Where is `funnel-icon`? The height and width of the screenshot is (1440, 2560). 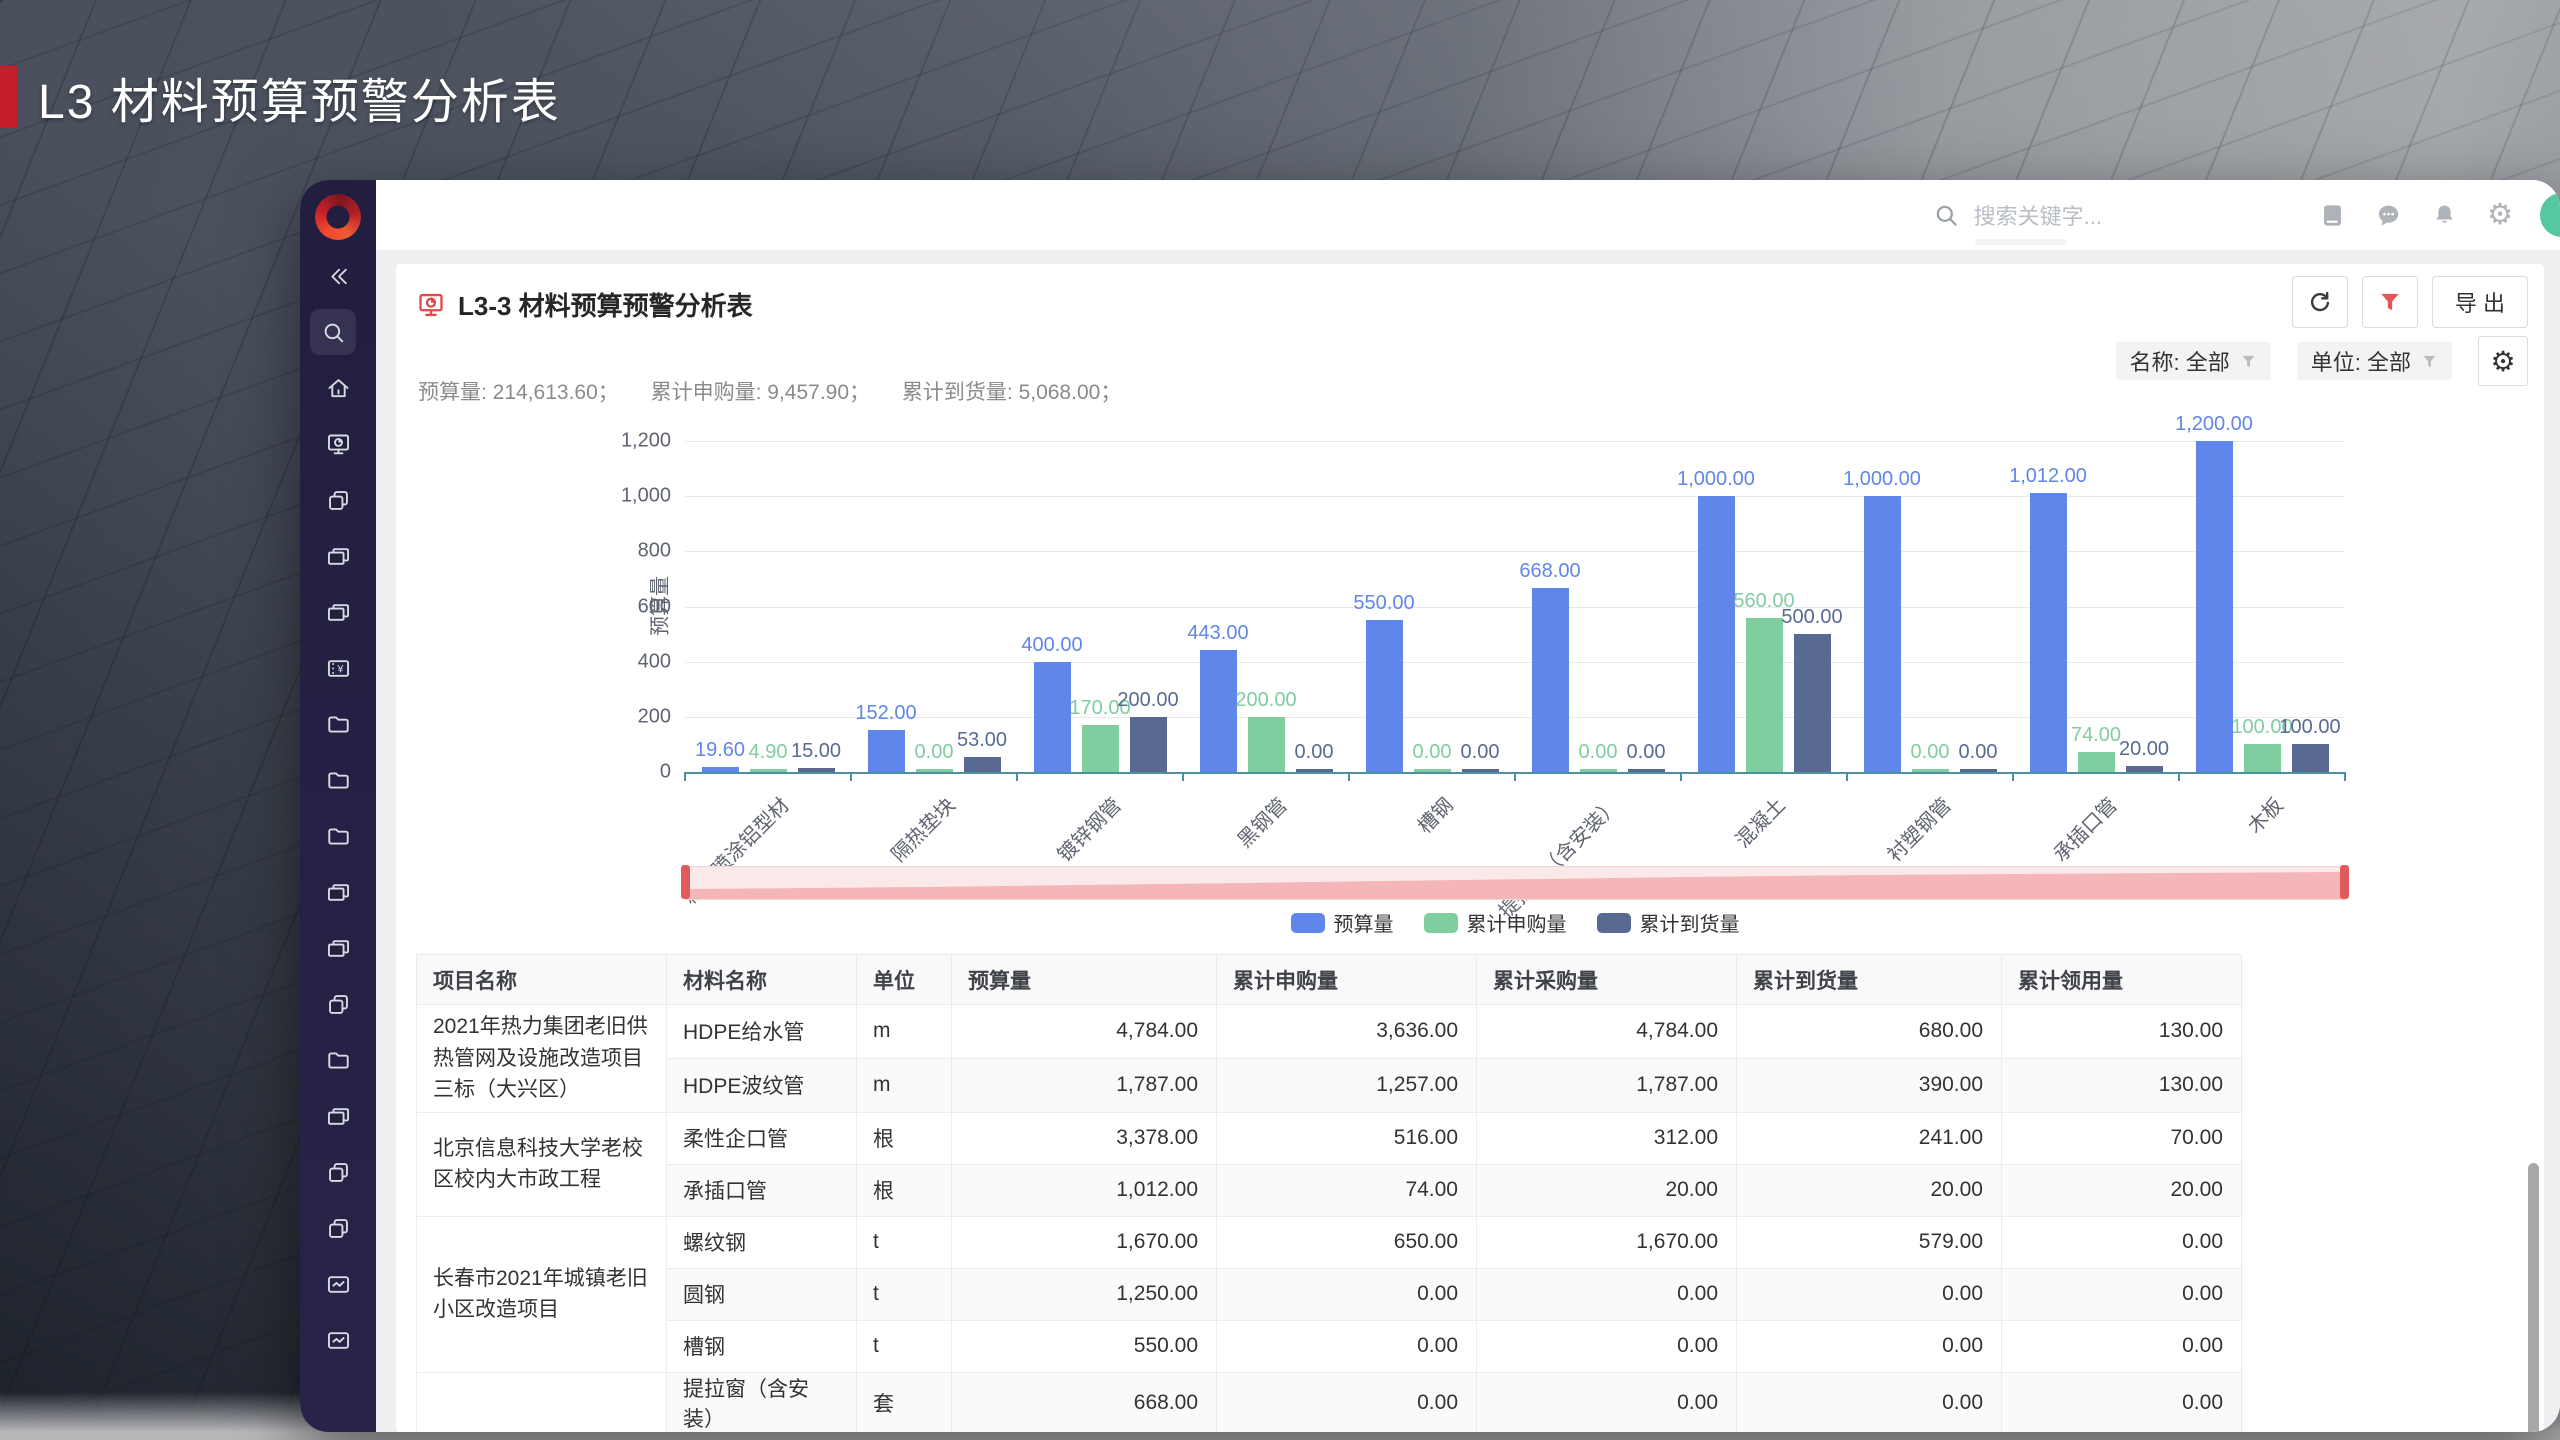
funnel-icon is located at coordinates (2429, 361).